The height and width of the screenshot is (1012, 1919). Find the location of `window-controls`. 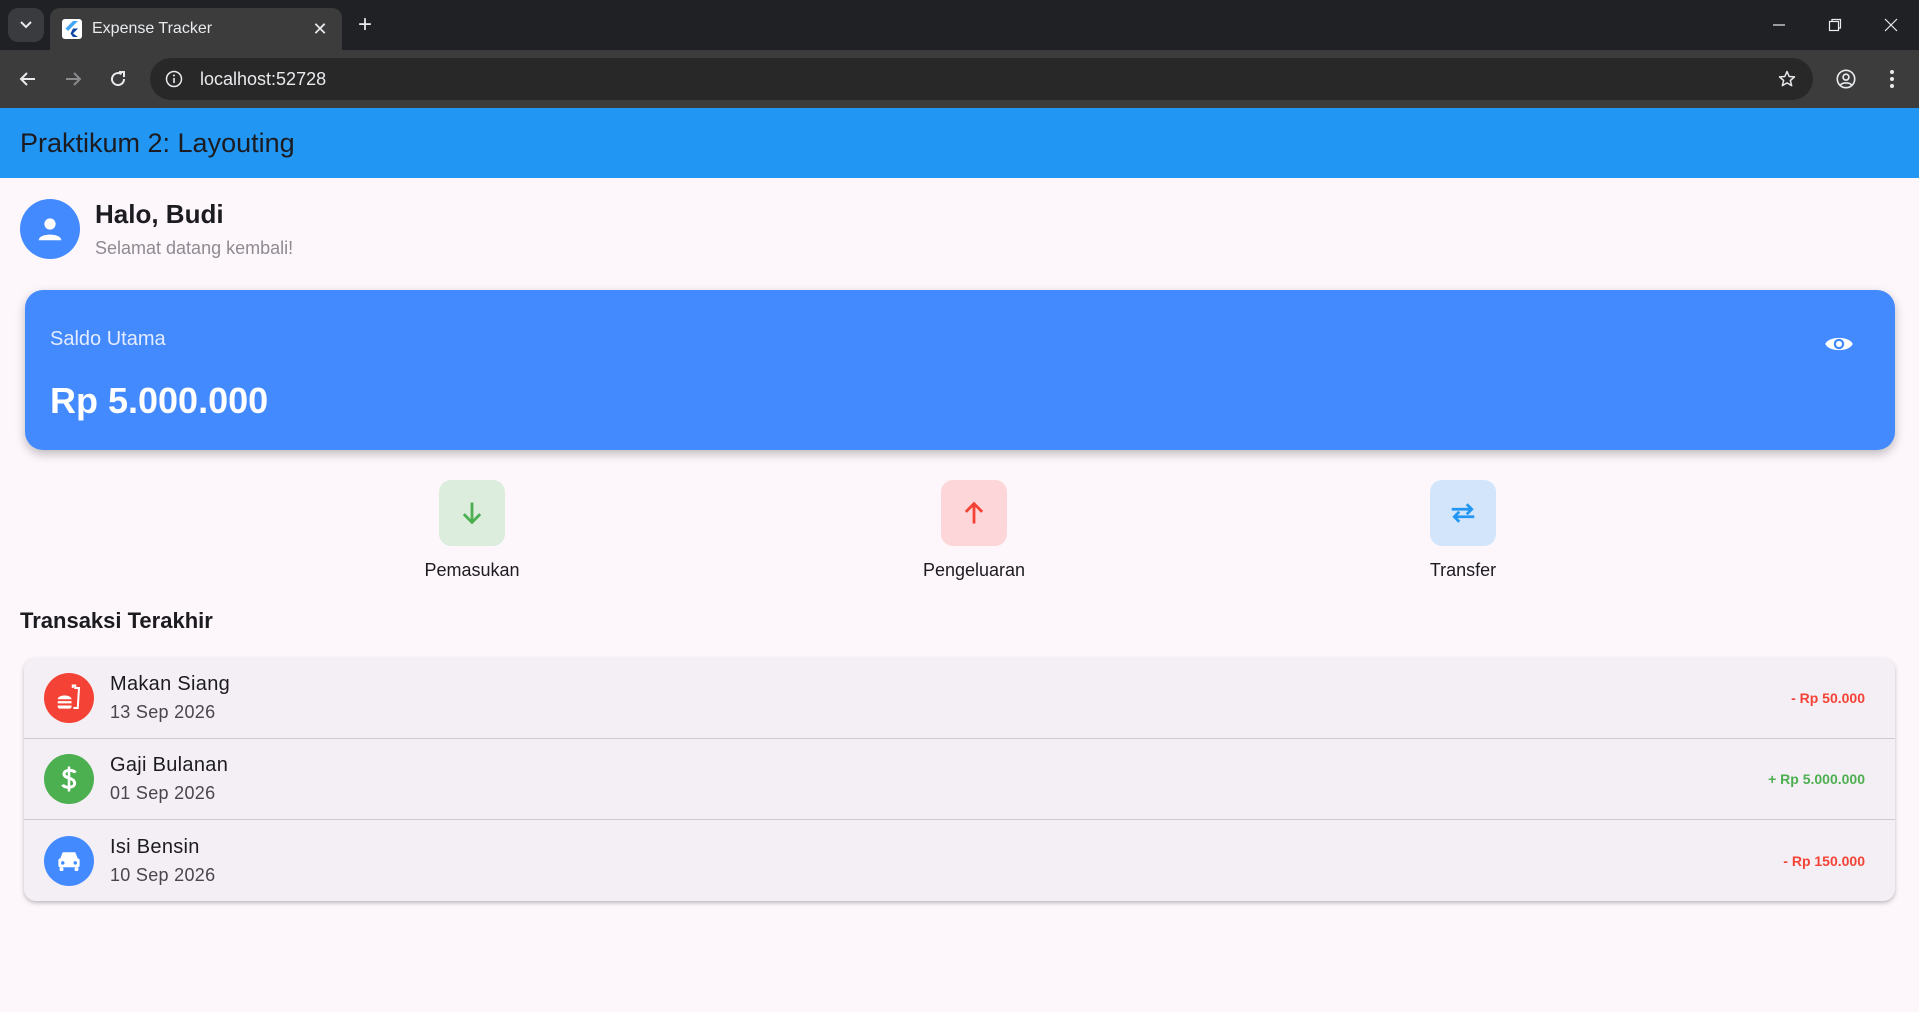

window-controls is located at coordinates (1835, 25).